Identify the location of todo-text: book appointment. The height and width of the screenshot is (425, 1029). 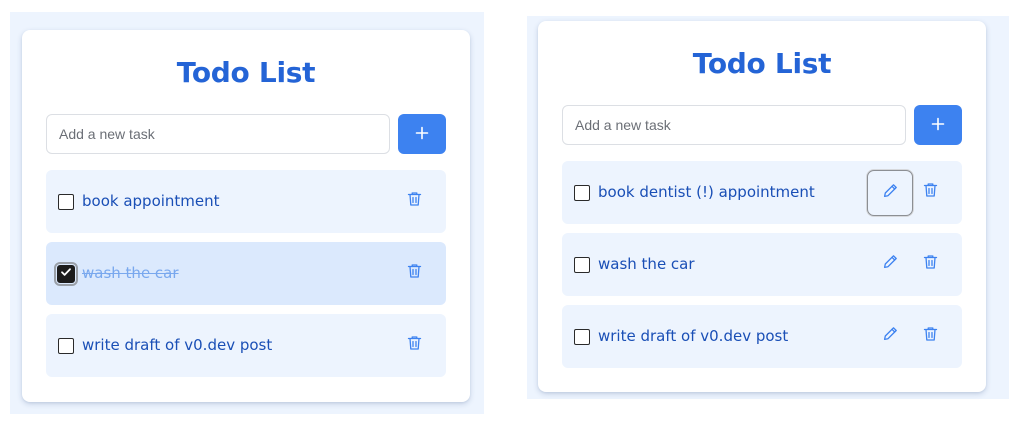
(151, 201).